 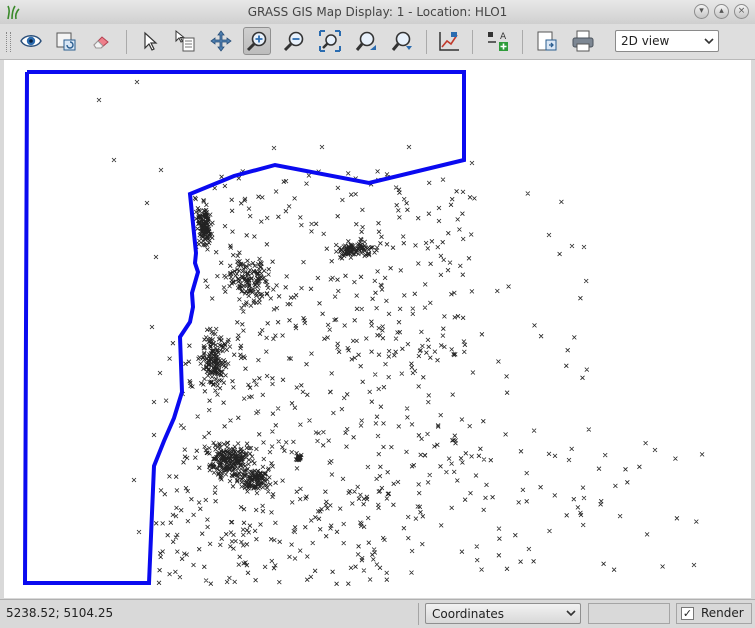 I want to click on display-map-icon, so click(x=31, y=41).